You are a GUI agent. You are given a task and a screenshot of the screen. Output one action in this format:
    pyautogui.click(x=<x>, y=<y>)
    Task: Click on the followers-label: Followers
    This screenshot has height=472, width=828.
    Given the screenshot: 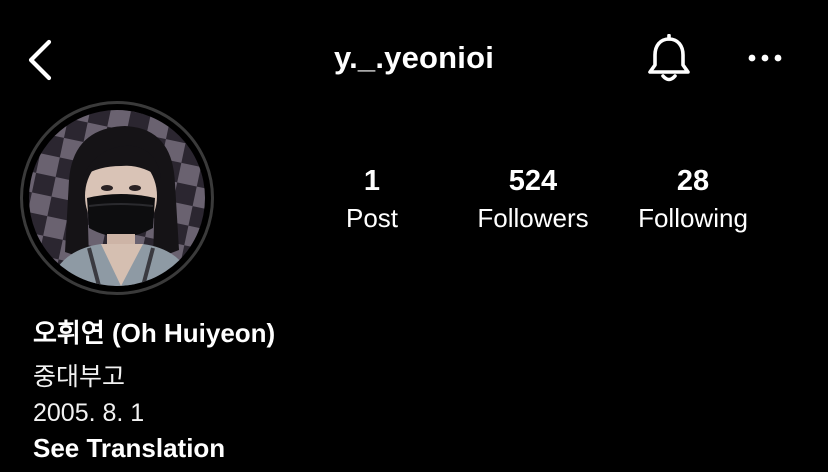 What is the action you would take?
    pyautogui.click(x=533, y=218)
    